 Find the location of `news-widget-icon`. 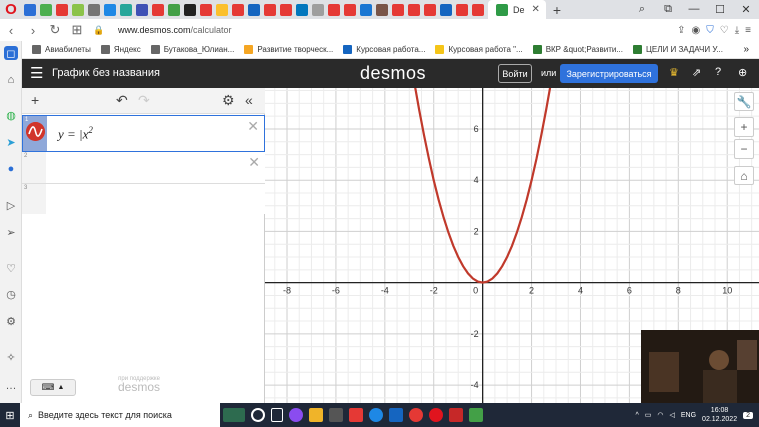

news-widget-icon is located at coordinates (234, 415).